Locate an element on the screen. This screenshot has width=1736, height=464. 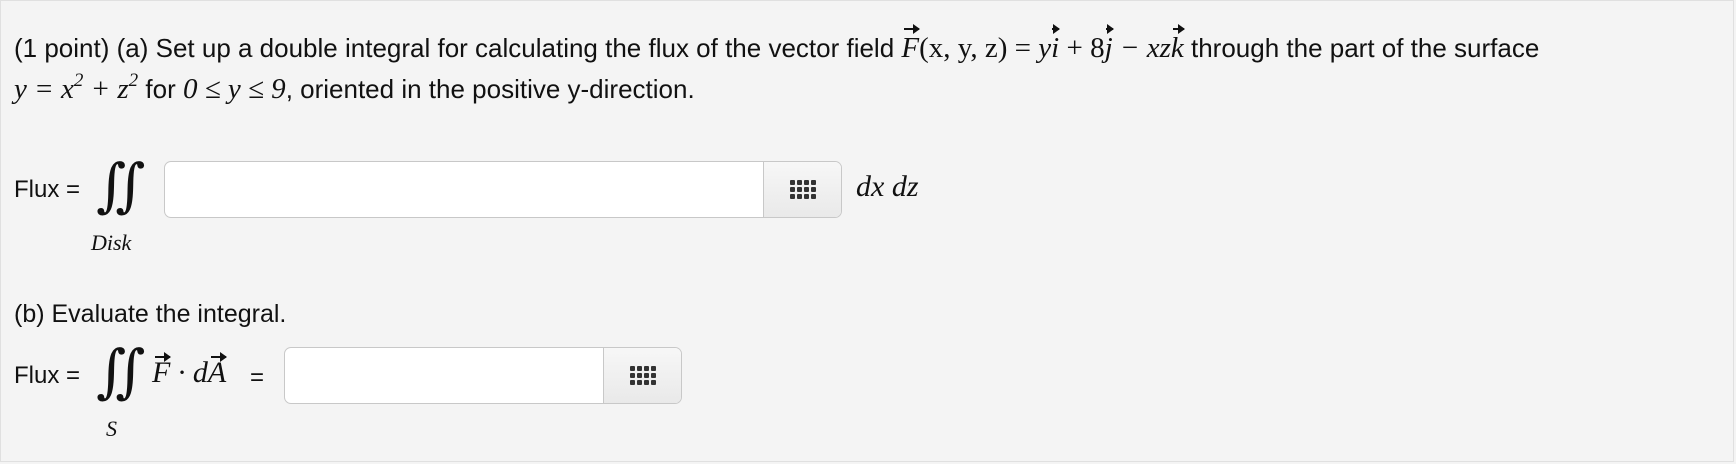
integrand-dot: · d is located at coordinates (189, 372).